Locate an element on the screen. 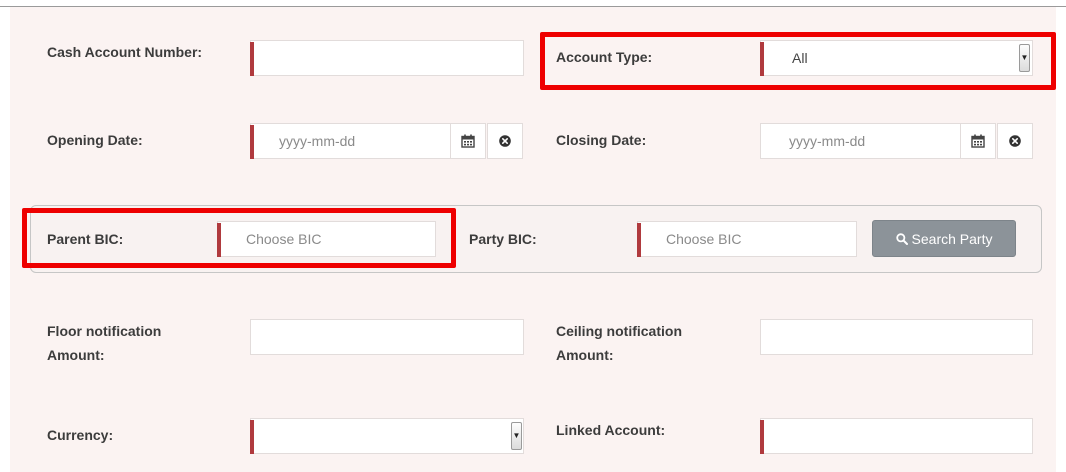 Image resolution: width=1066 pixels, height=472 pixels. ceiling-notification-amount-input is located at coordinates (896, 337).